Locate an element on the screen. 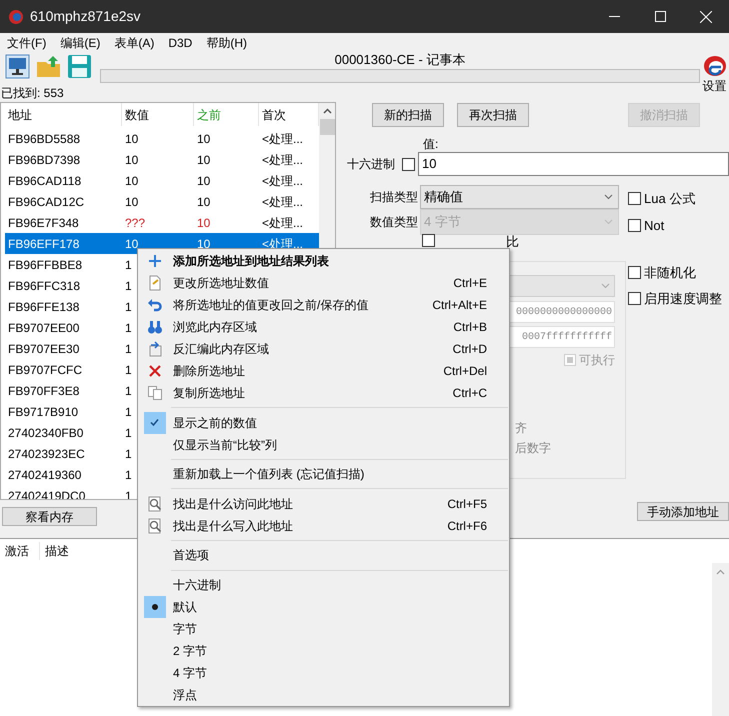  table-cell-text: 274023923EC is located at coordinates (46, 454).